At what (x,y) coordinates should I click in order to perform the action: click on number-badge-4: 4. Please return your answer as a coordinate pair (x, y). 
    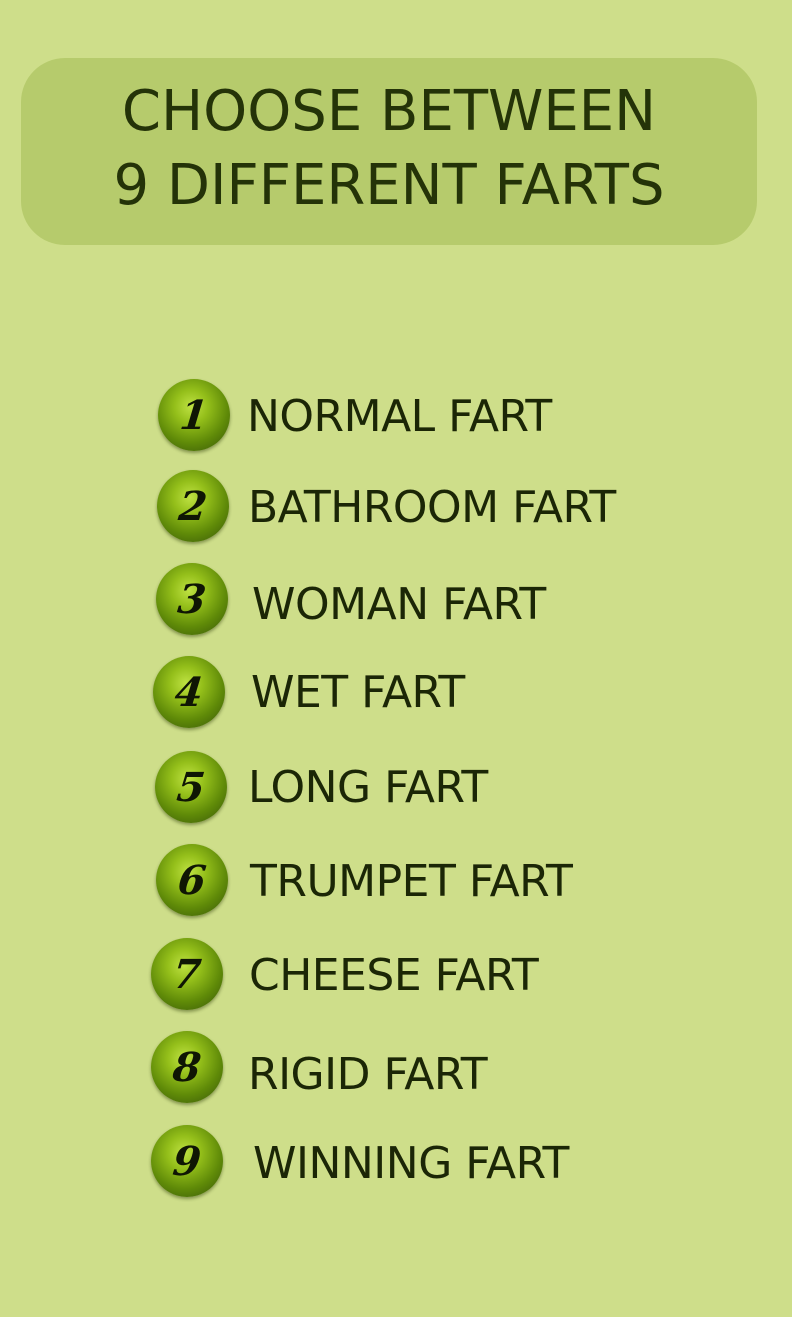
    Looking at the image, I should click on (189, 692).